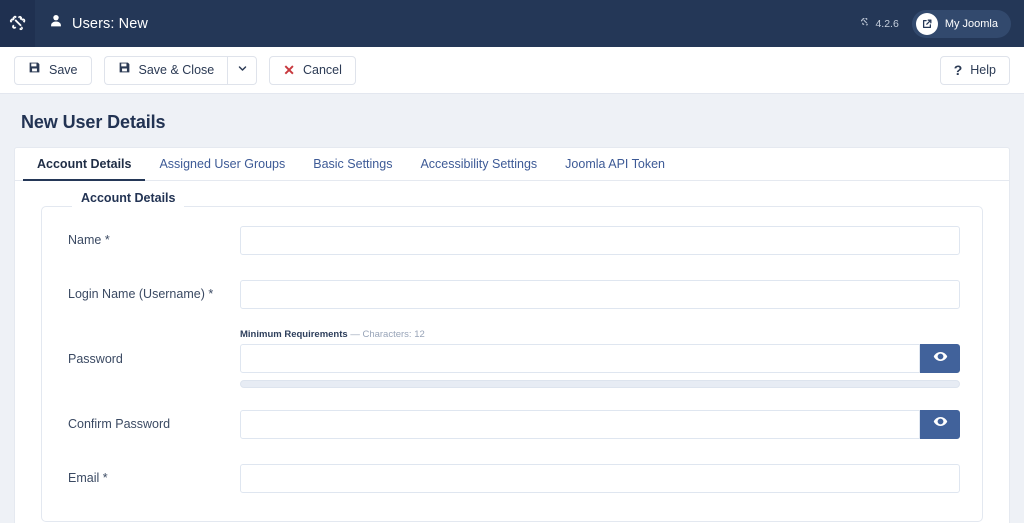 Image resolution: width=1024 pixels, height=523 pixels. I want to click on password-label: Password, so click(95, 359).